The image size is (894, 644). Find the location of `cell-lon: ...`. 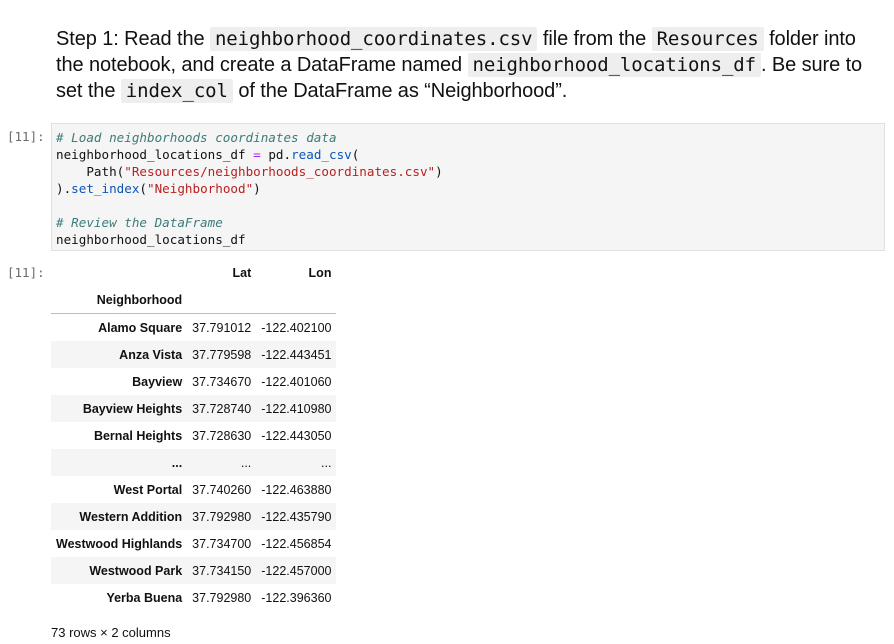

cell-lon: ... is located at coordinates (326, 462).